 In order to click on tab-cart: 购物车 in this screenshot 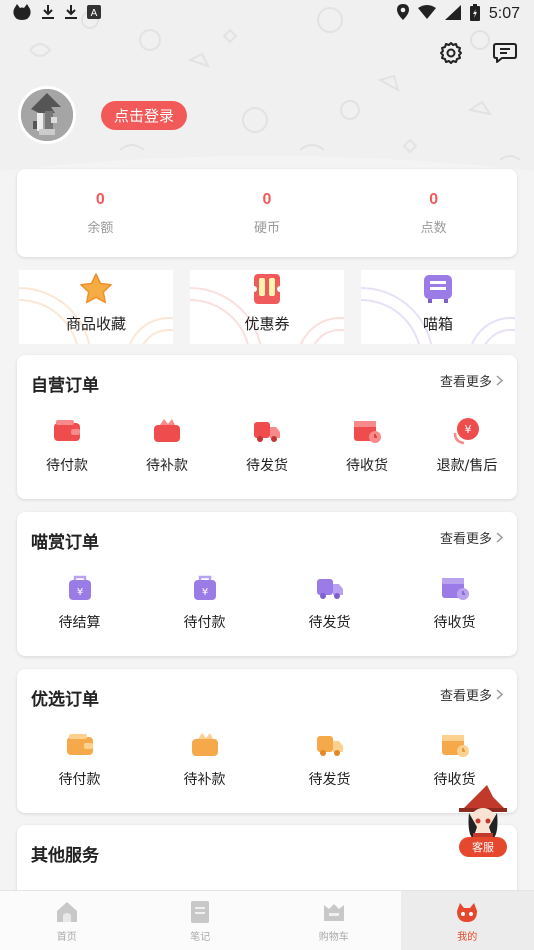, I will do `click(334, 920)`.